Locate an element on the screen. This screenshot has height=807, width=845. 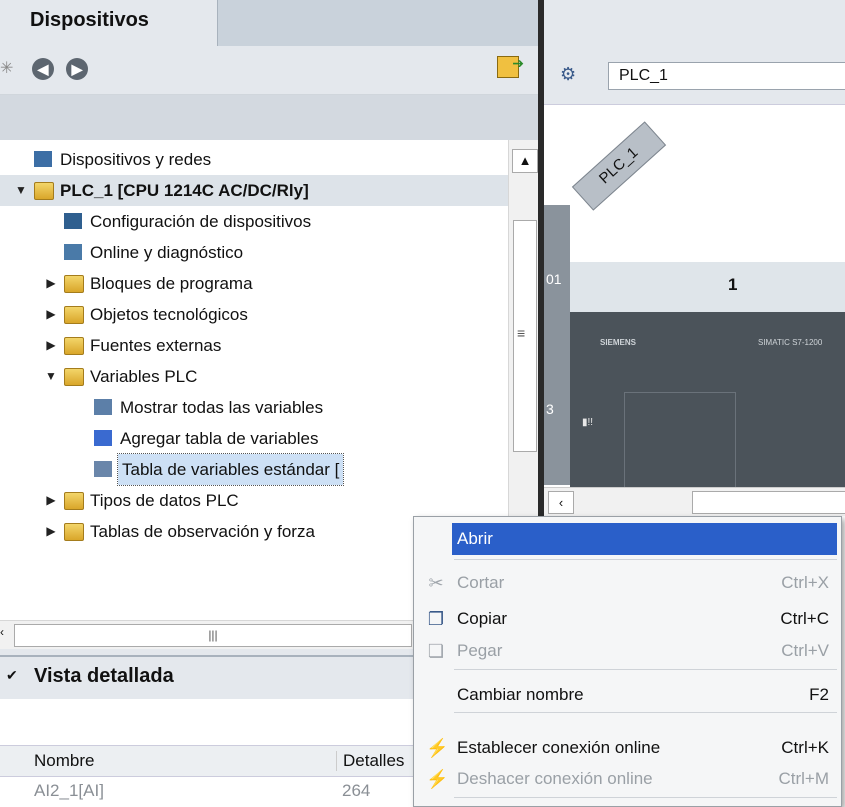
menu-item-abrir: Abrir is located at coordinates (644, 539).